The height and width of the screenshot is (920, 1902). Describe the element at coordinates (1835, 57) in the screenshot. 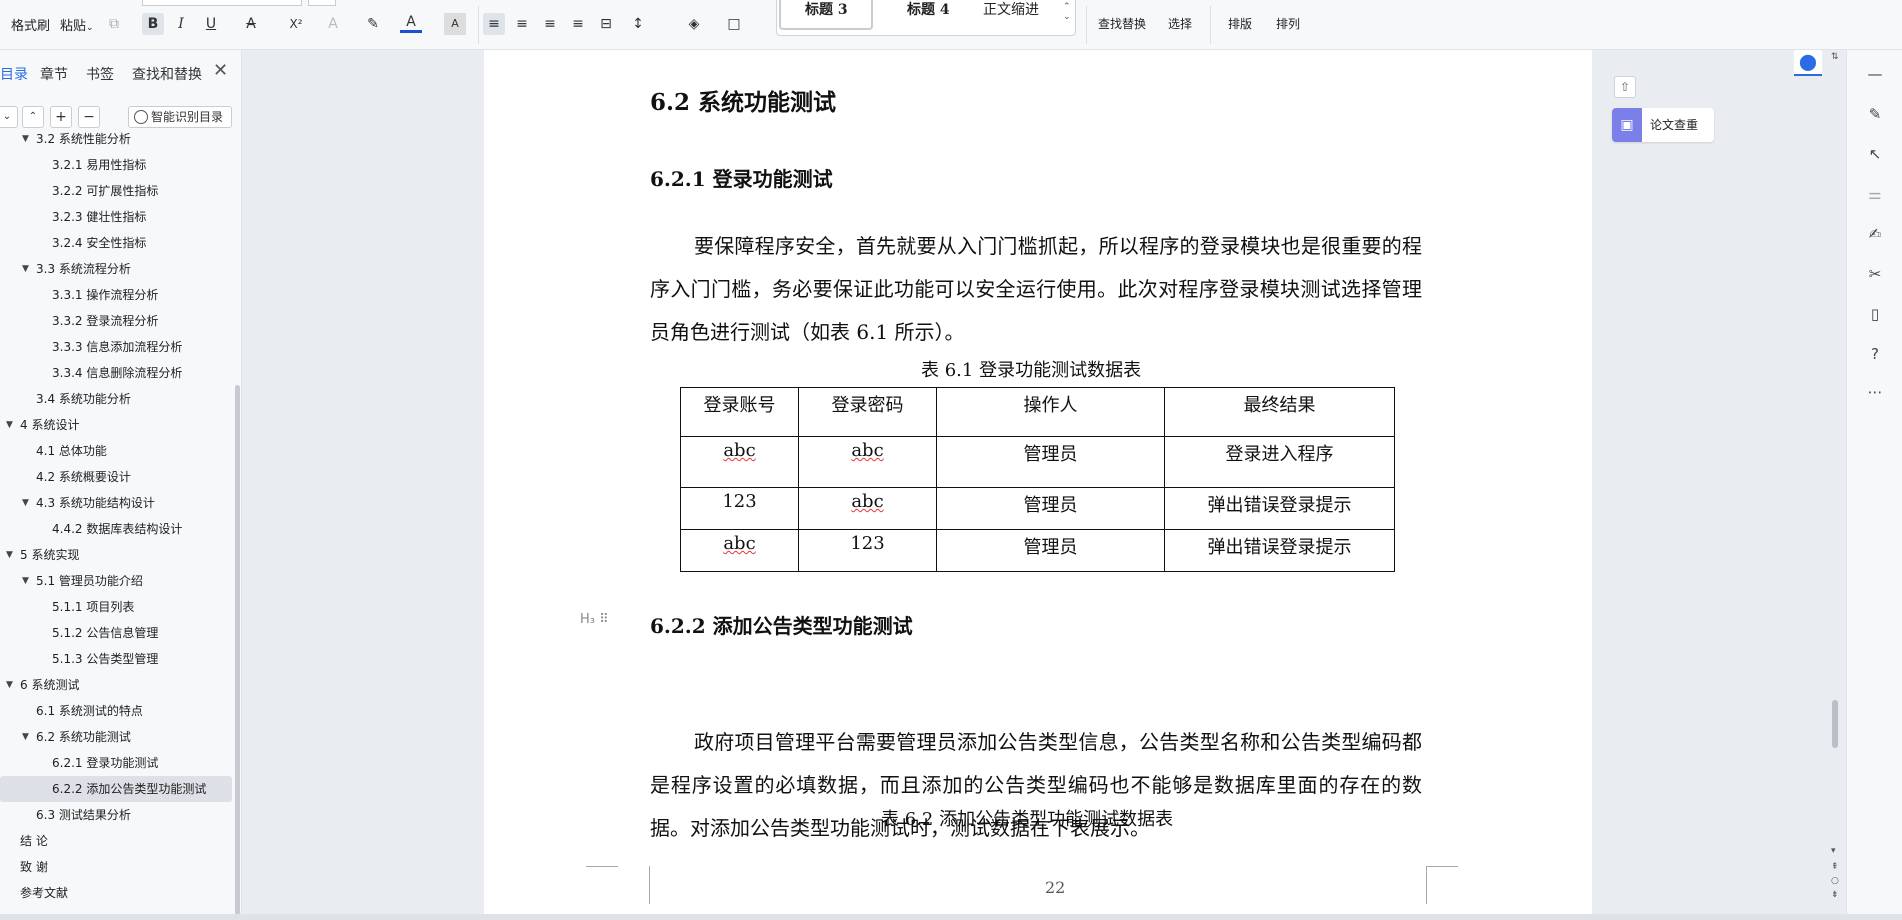

I see `scroll-top-icon: ⇅` at that location.